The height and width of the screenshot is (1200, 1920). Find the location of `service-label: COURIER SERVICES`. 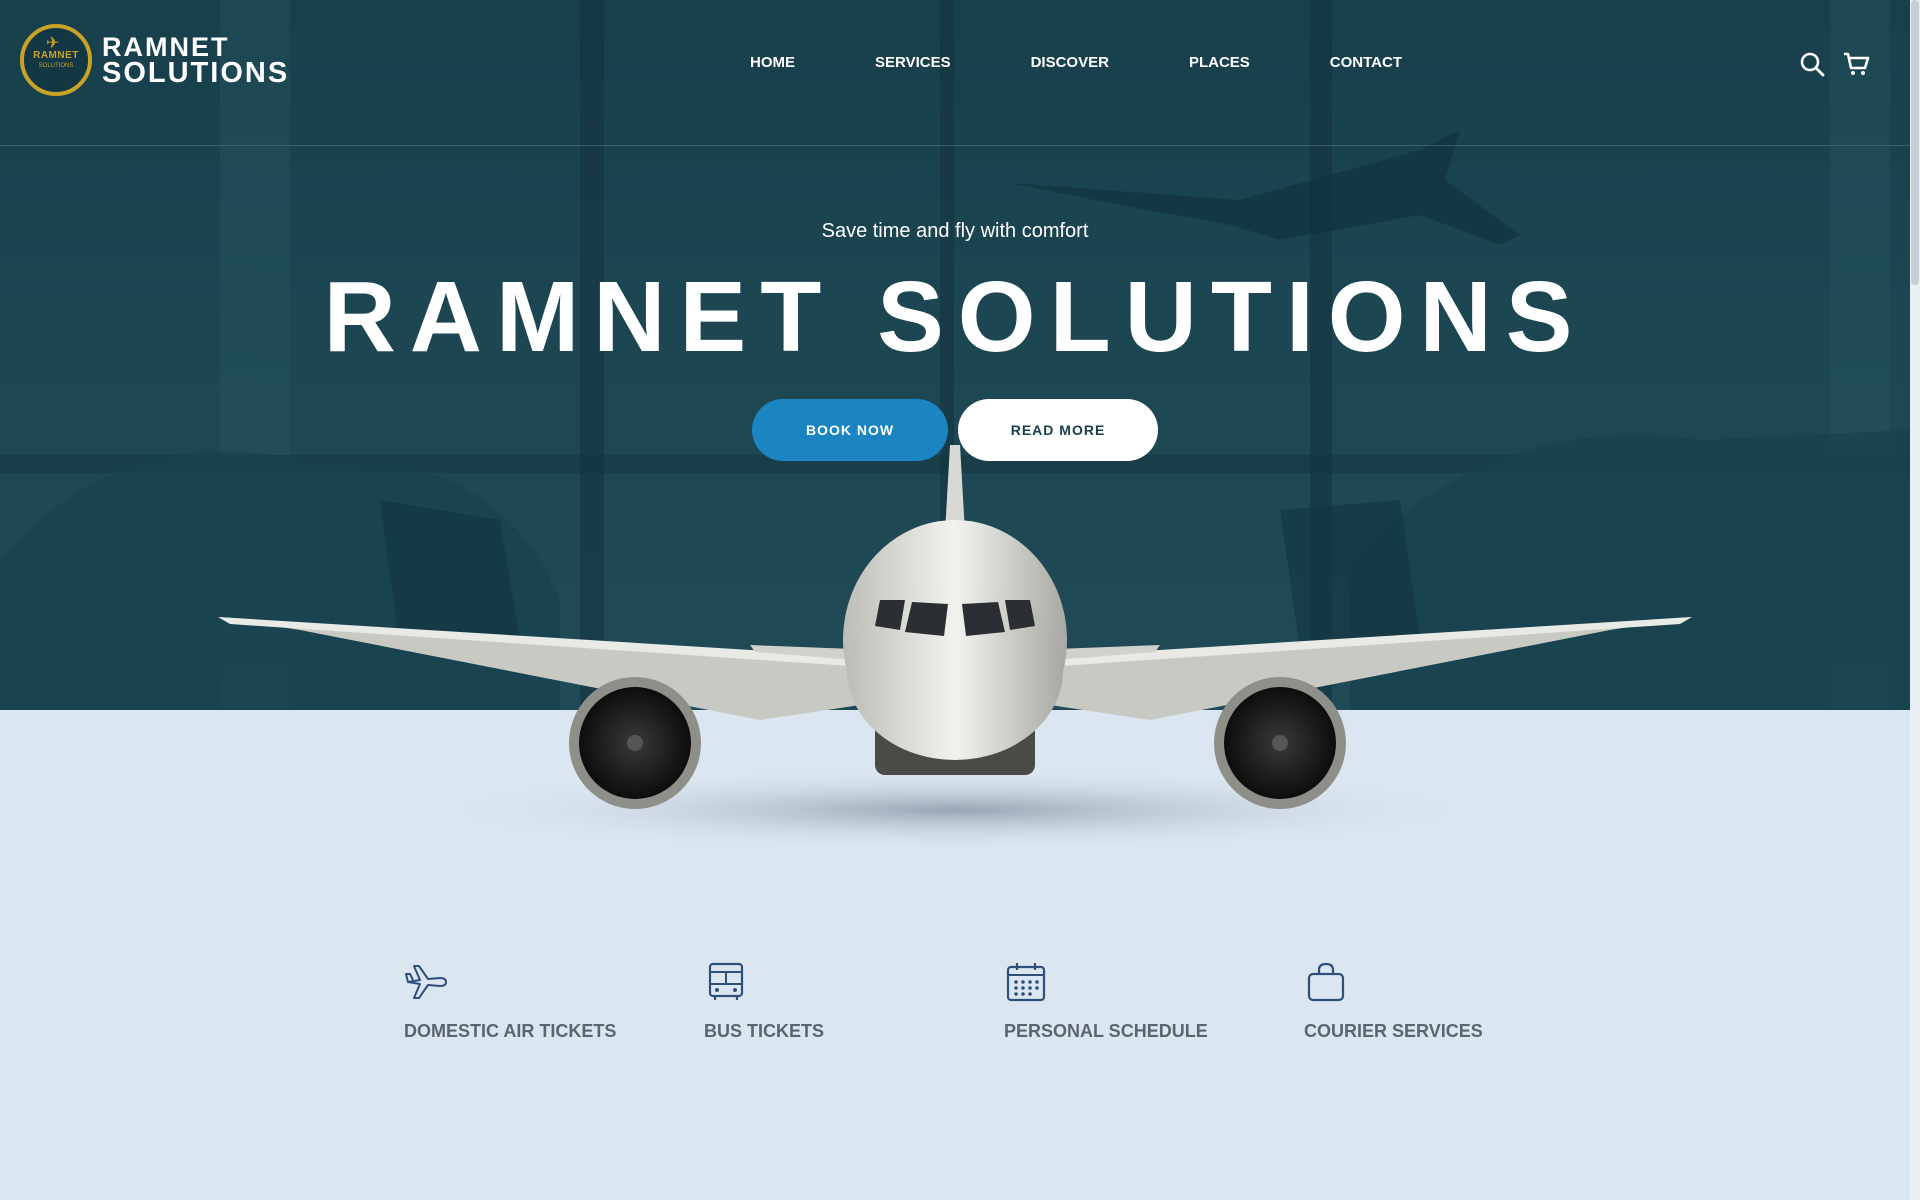

service-label: COURIER SERVICES is located at coordinates (1393, 1031).